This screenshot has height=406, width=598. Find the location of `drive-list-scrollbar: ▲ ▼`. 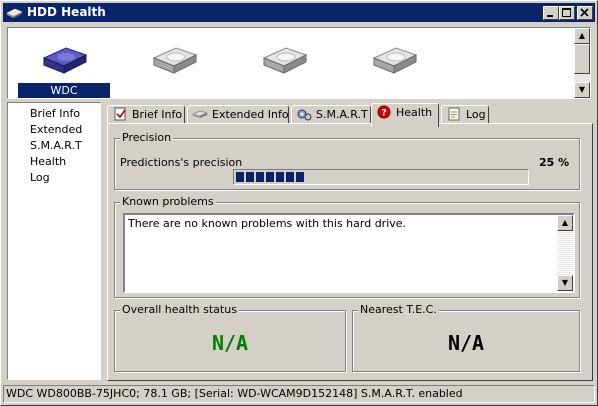

drive-list-scrollbar: ▲ ▼ is located at coordinates (582, 63).